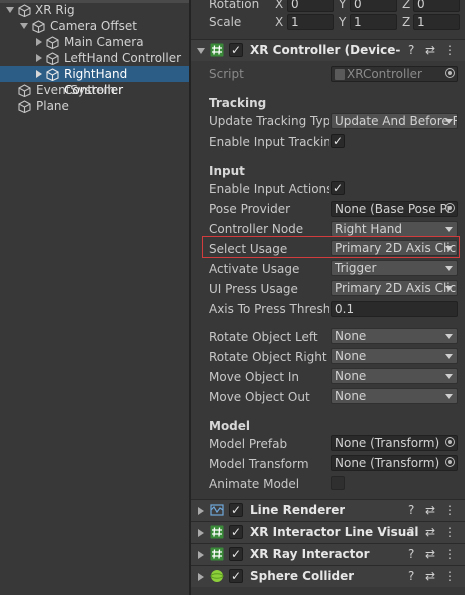 Image resolution: width=465 pixels, height=595 pixels. Describe the element at coordinates (256, 229) in the screenshot. I see `controller-node-label: Controller Node` at that location.